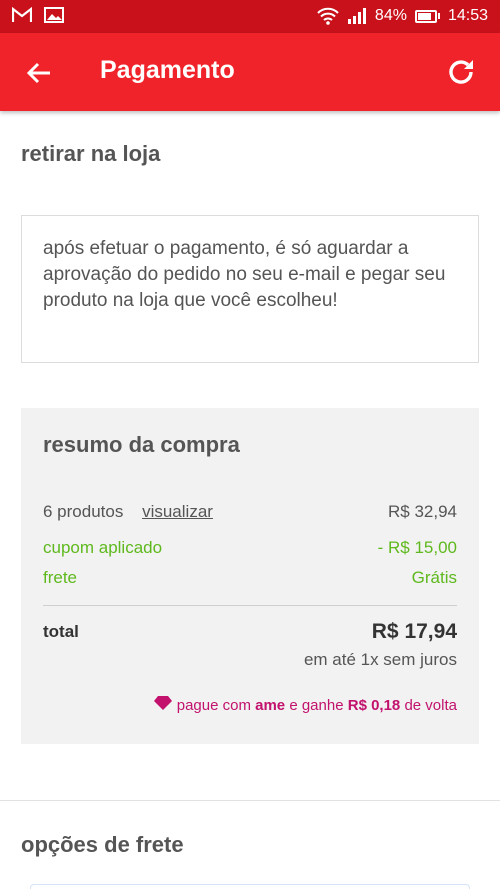  Describe the element at coordinates (250, 605) in the screenshot. I see `summary-divider` at that location.